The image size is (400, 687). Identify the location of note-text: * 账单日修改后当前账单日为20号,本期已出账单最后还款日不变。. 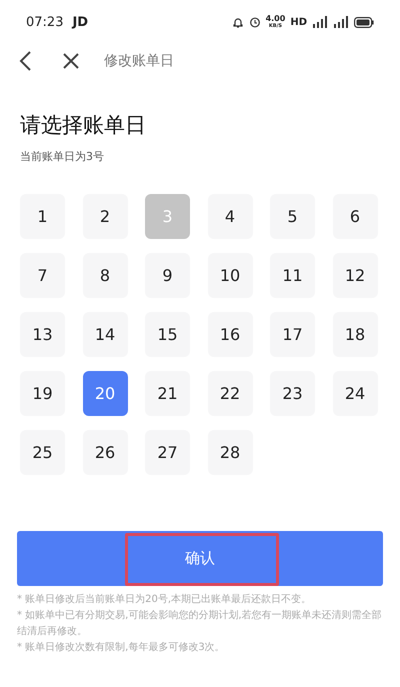
(164, 599).